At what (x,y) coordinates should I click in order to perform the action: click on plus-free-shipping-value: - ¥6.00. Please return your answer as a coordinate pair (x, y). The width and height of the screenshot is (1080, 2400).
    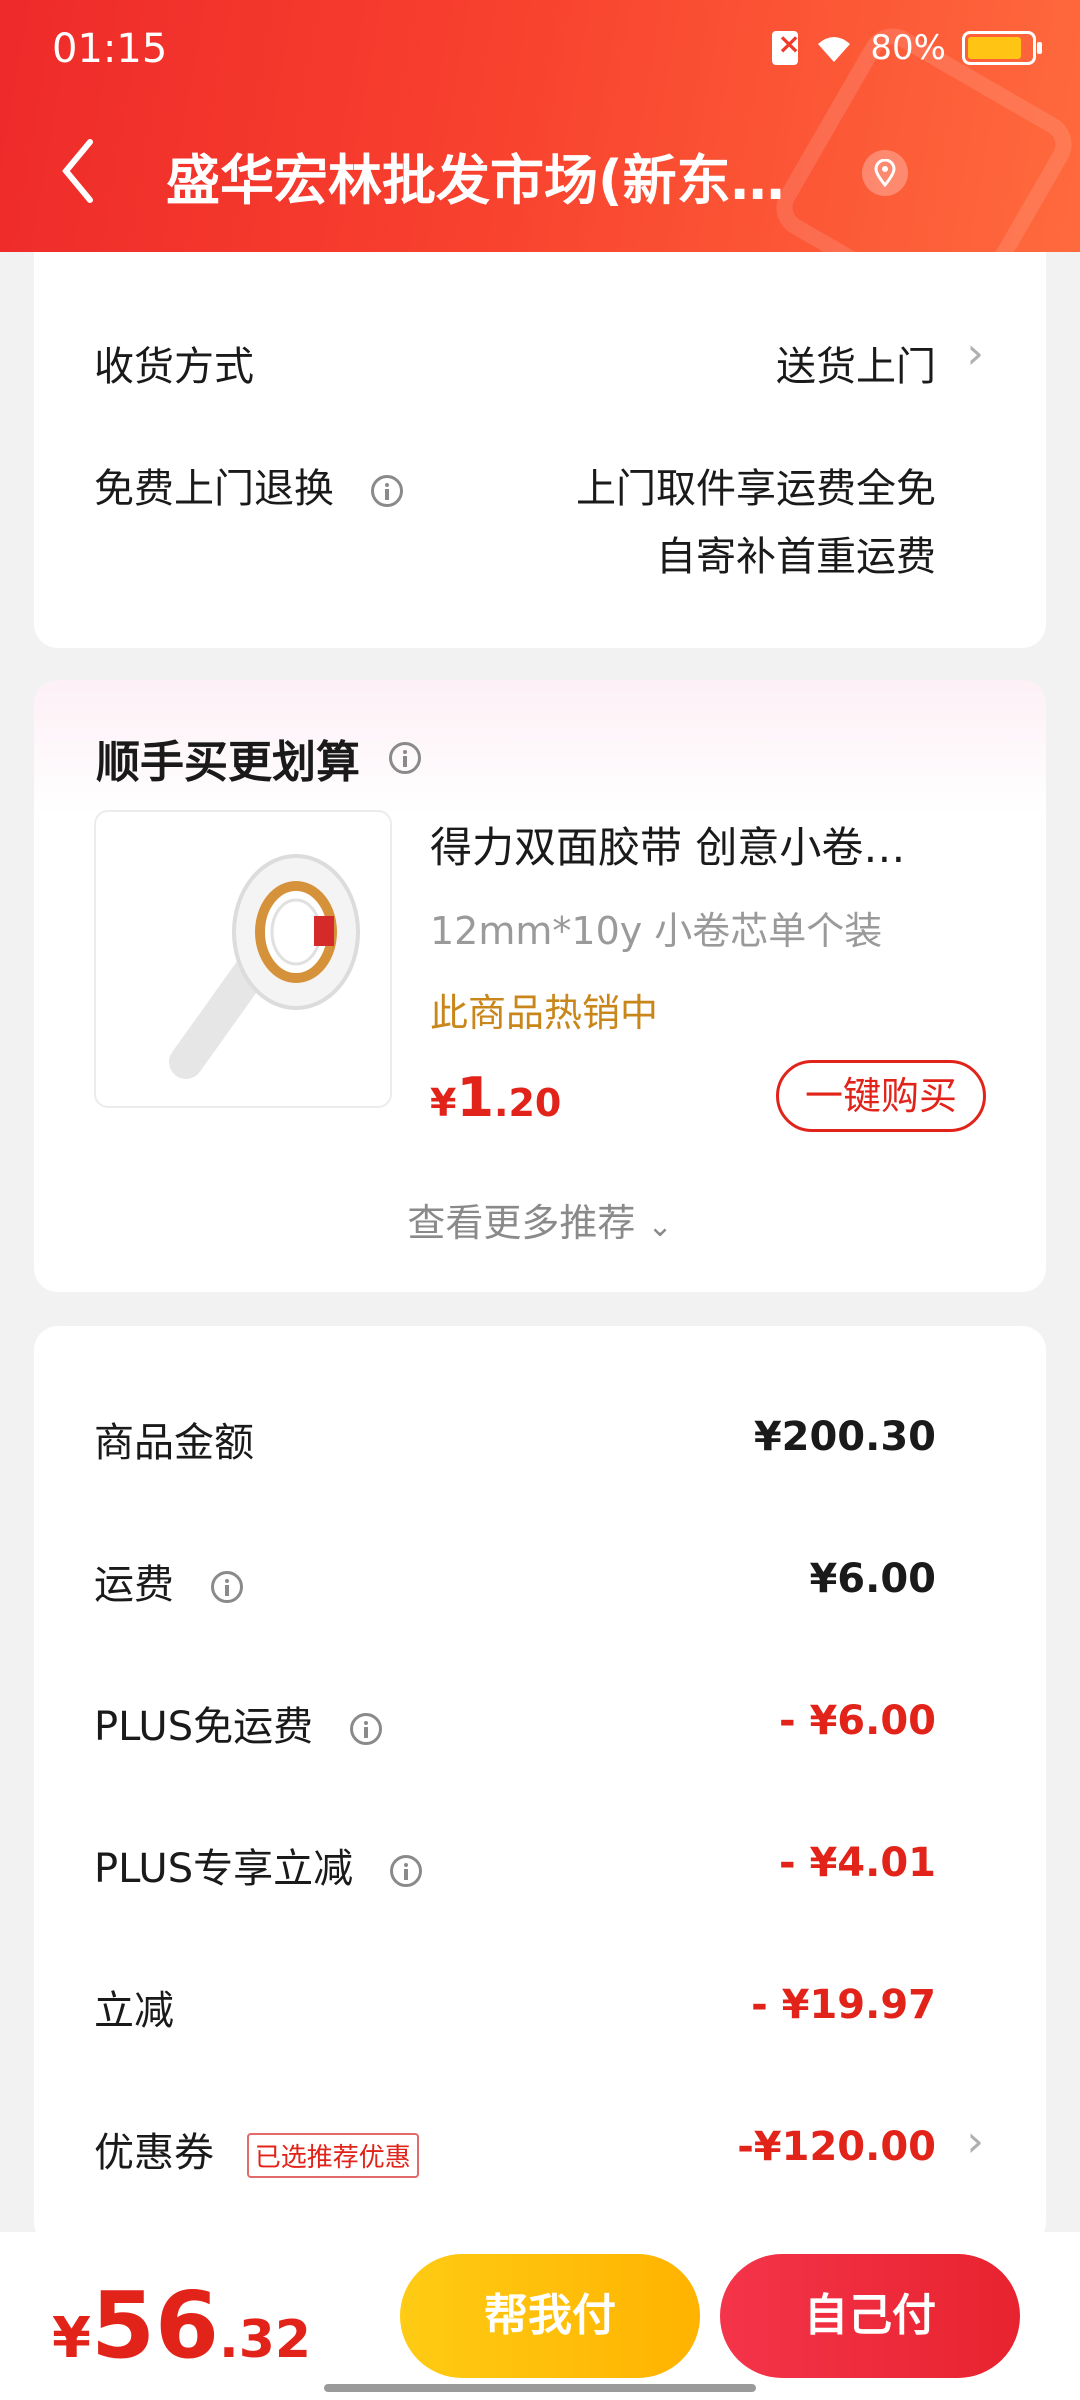
    Looking at the image, I should click on (857, 1721).